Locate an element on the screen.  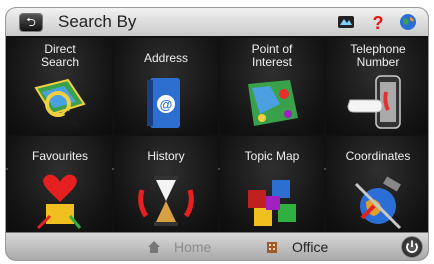
phone-hand-icon is located at coordinates (374, 102).